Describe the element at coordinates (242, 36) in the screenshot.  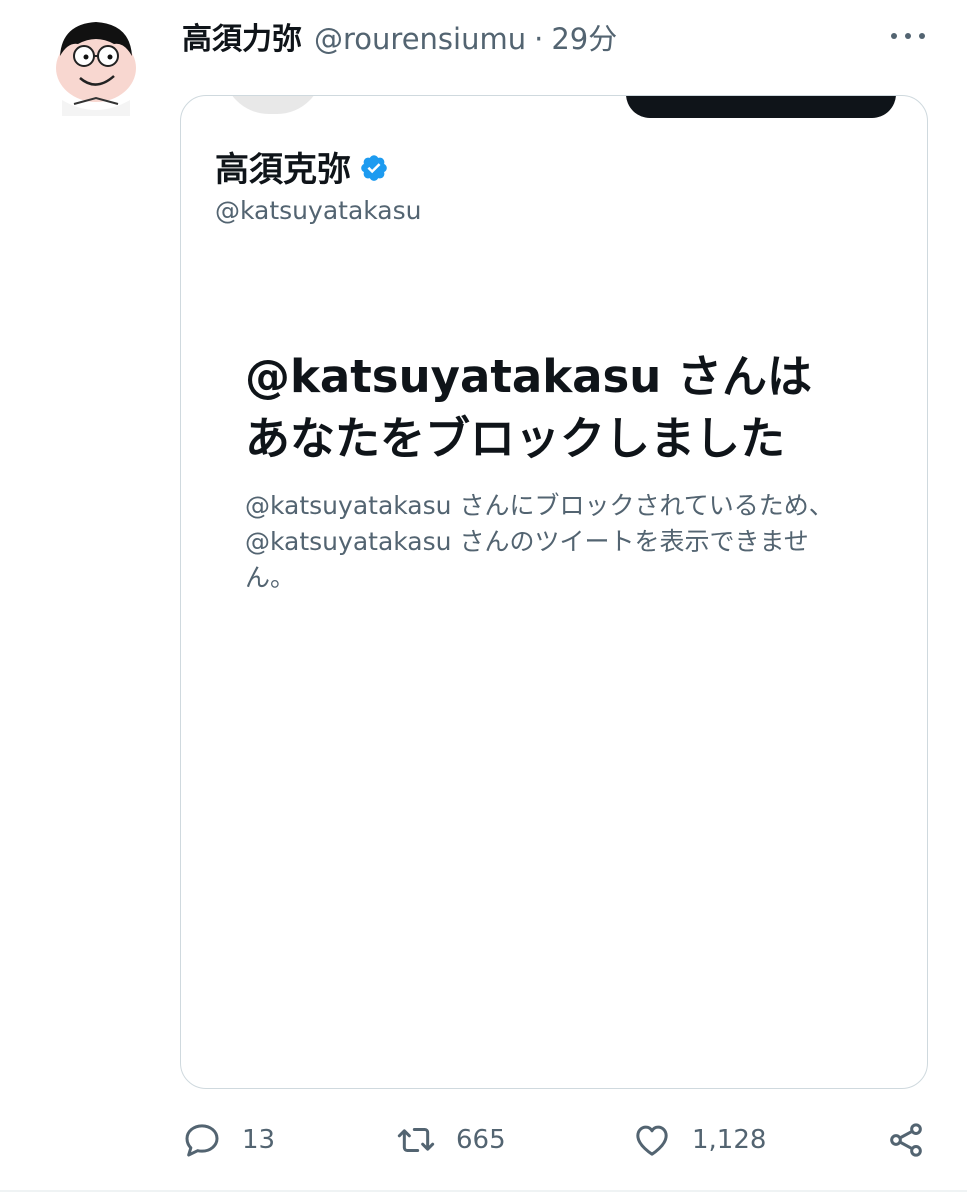
I see `display-name: 高須力弥` at that location.